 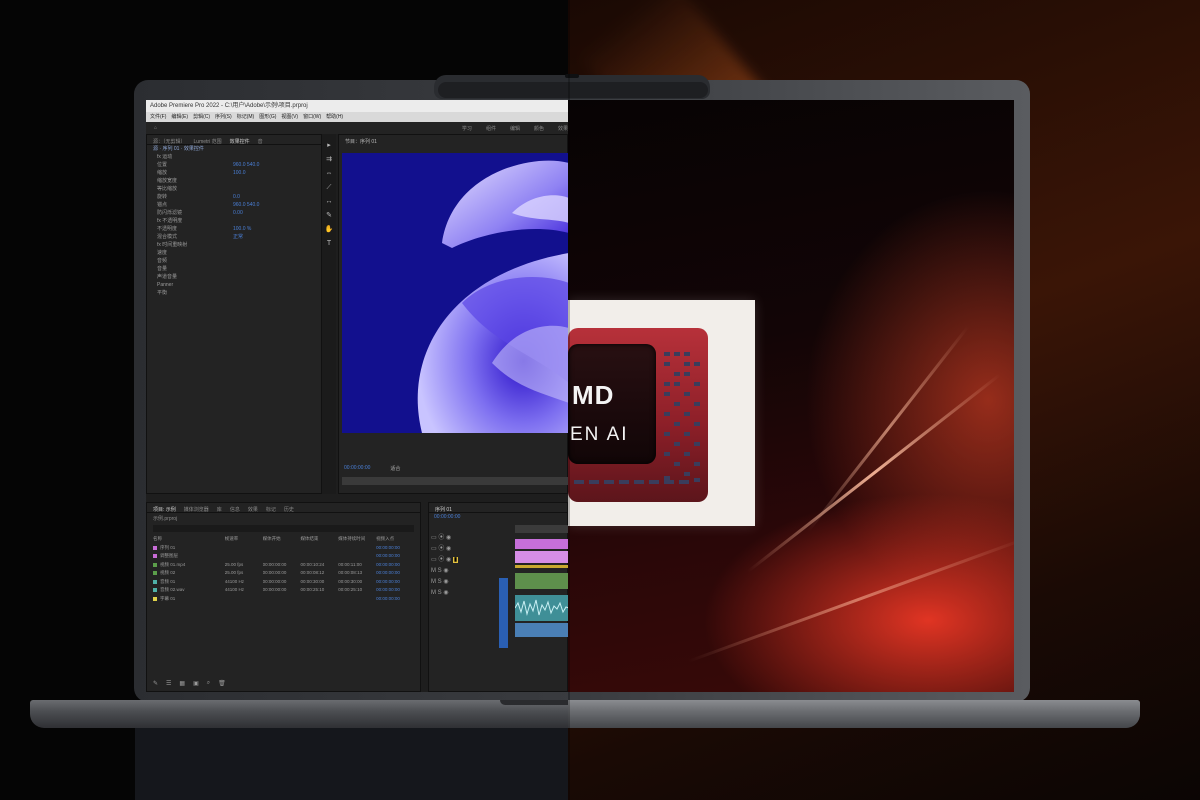 I want to click on menu-graphics: 图形(G), so click(x=267, y=117).